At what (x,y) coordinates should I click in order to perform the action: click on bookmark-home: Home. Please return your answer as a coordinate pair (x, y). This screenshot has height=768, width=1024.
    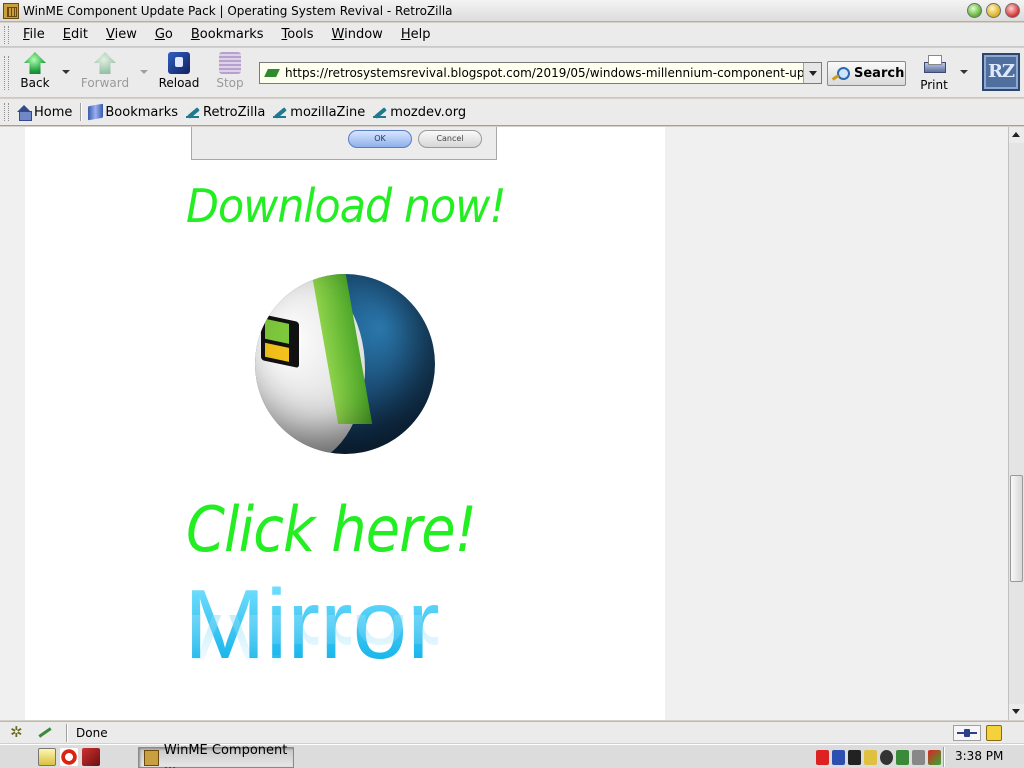
    Looking at the image, I should click on (45, 112).